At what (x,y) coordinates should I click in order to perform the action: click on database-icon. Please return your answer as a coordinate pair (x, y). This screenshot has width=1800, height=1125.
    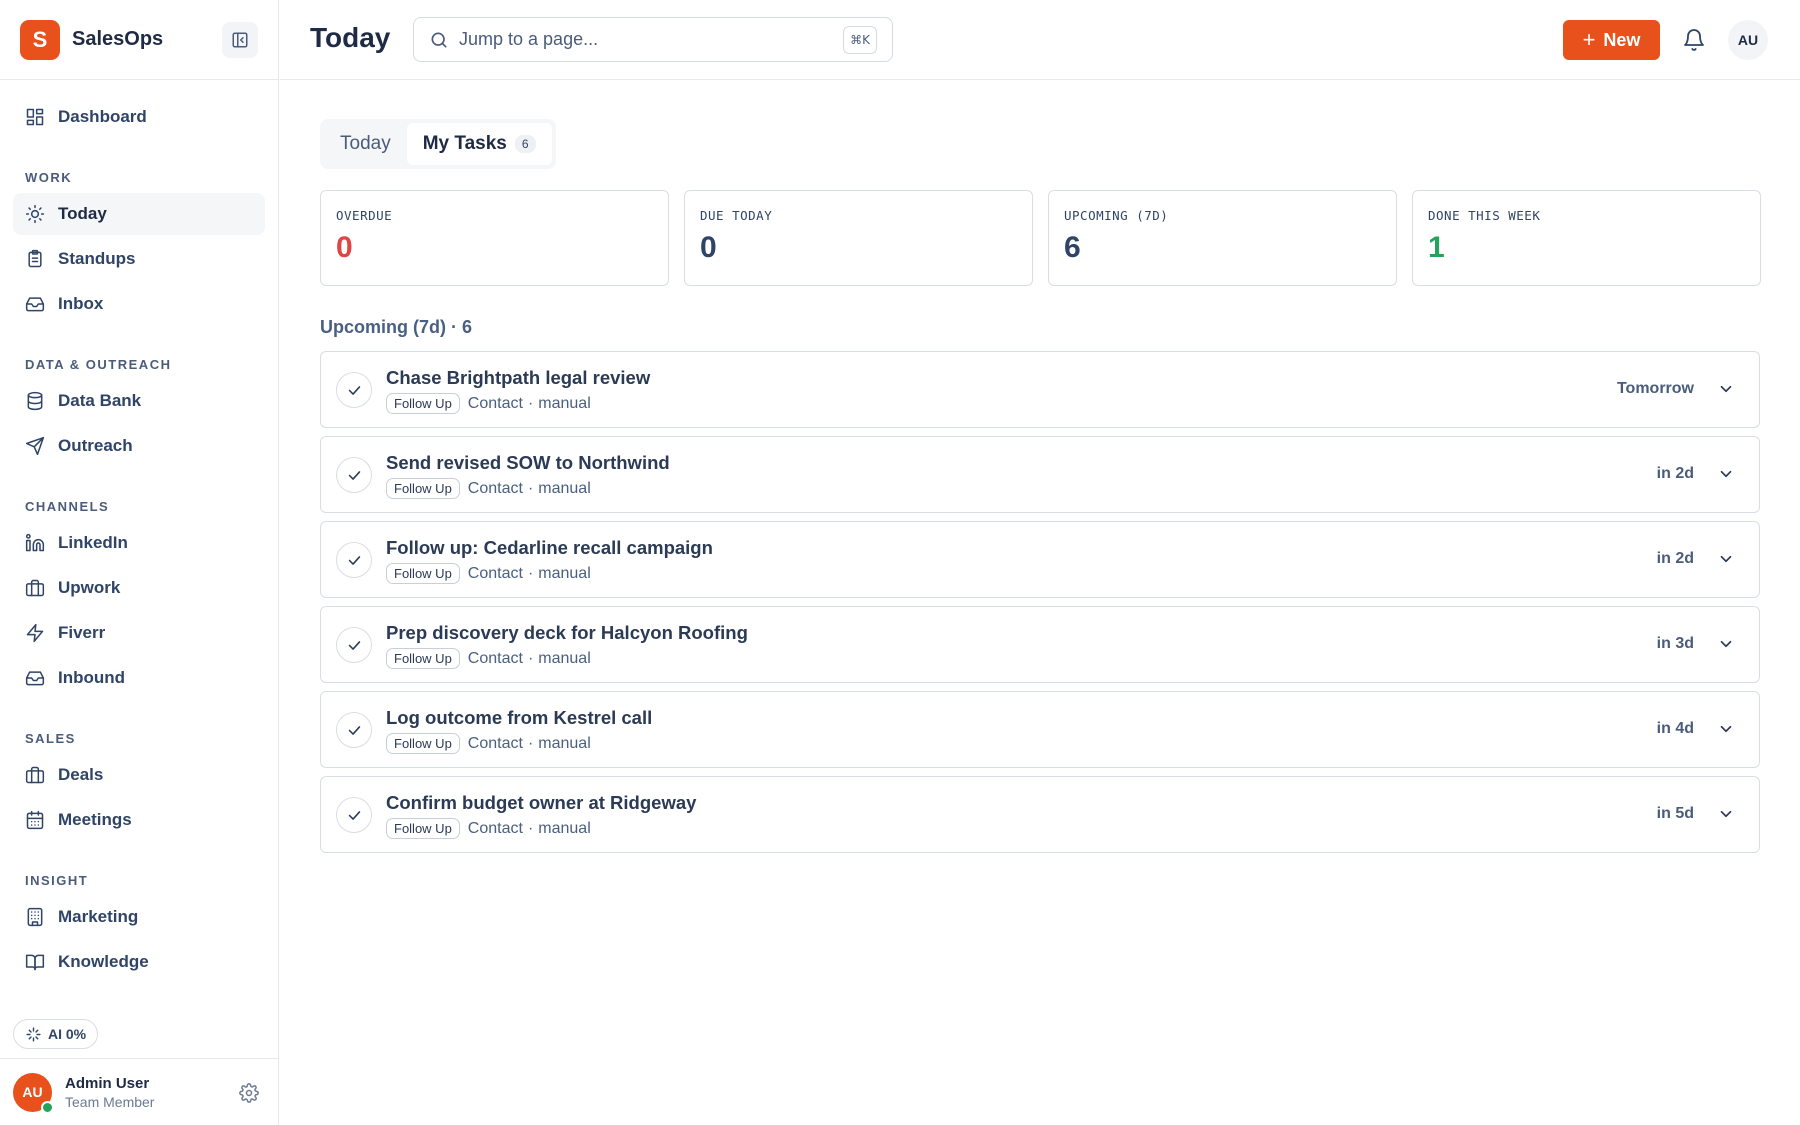
    Looking at the image, I should click on (35, 401).